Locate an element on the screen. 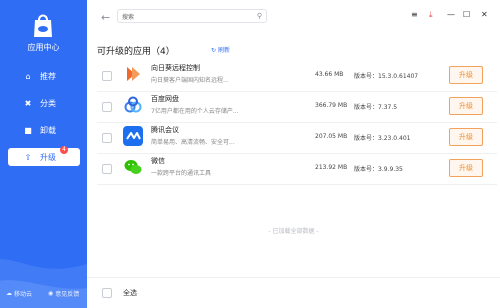  download-icon: ⤓ is located at coordinates (431, 15).